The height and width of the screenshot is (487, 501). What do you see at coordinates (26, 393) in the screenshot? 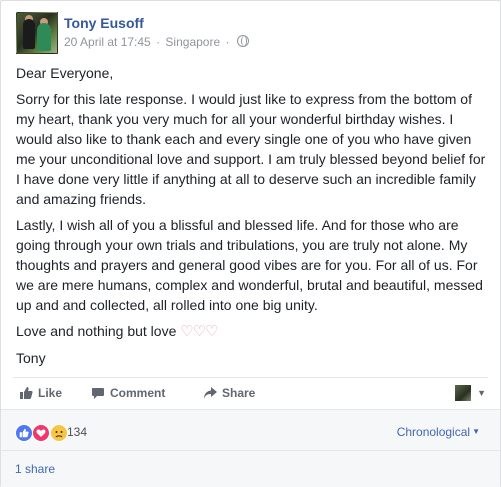
I see `thumbs-up-icon` at bounding box center [26, 393].